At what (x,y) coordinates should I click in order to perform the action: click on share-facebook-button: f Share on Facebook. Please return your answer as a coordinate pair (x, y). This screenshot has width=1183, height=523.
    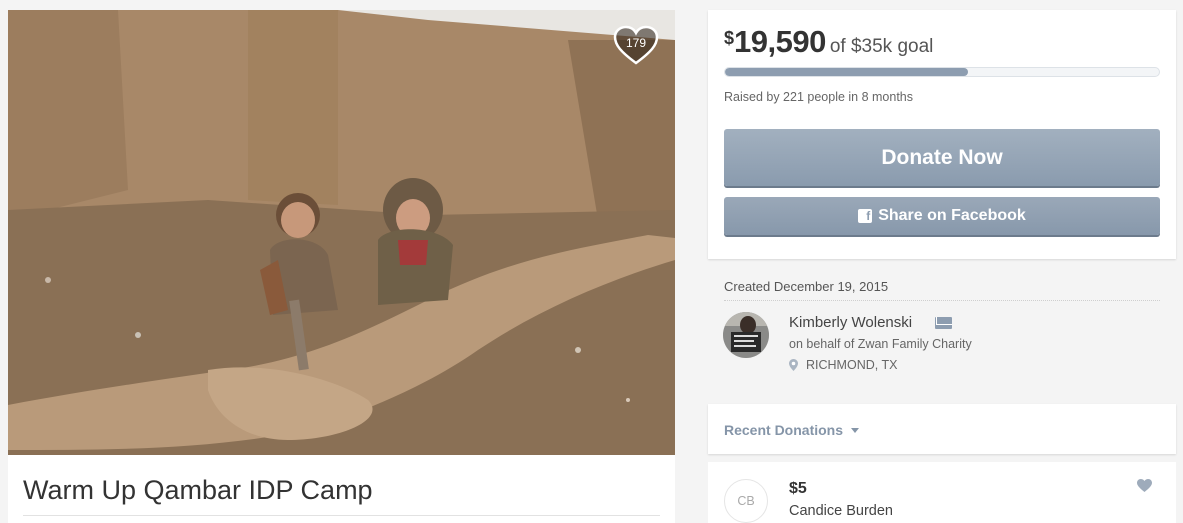
    Looking at the image, I should click on (942, 216).